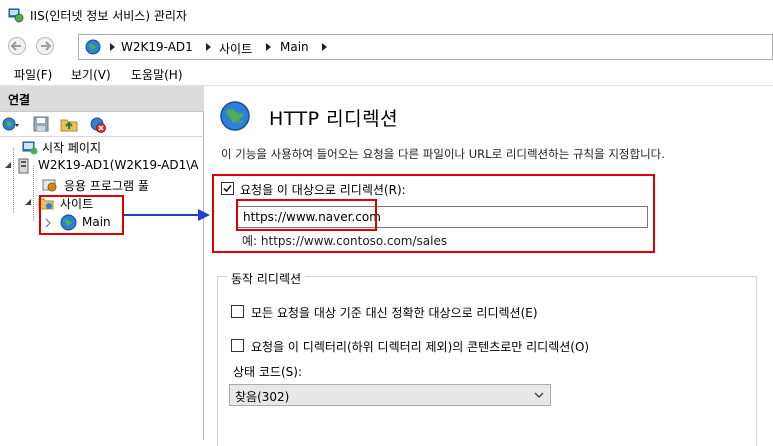  What do you see at coordinates (23, 166) in the screenshot?
I see `server-icon` at bounding box center [23, 166].